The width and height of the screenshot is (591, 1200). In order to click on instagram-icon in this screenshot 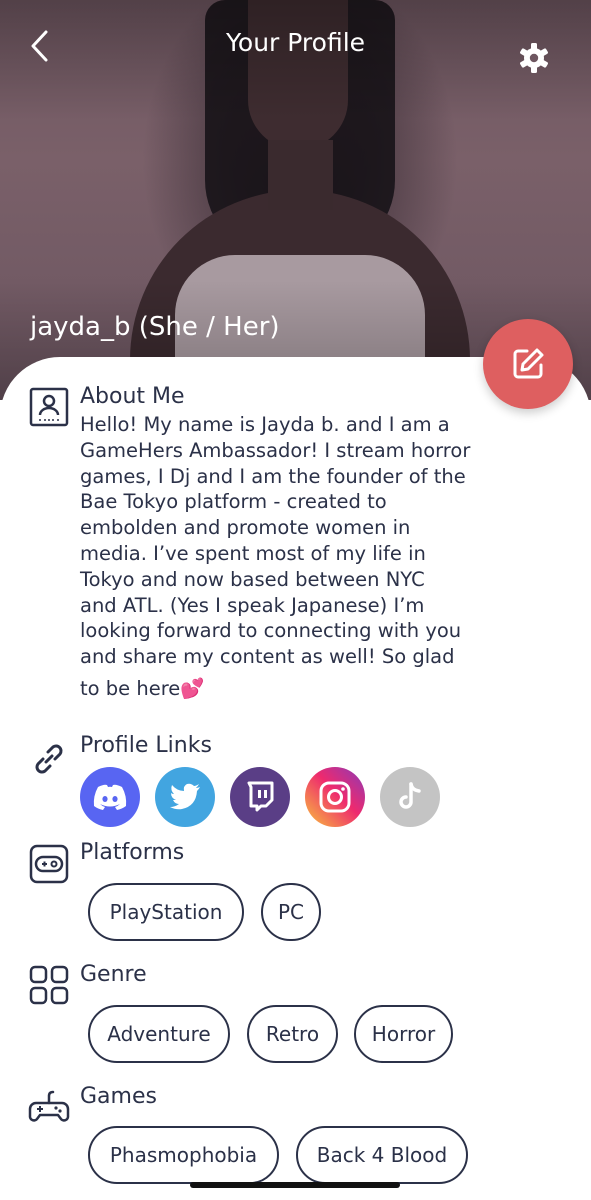, I will do `click(335, 797)`.